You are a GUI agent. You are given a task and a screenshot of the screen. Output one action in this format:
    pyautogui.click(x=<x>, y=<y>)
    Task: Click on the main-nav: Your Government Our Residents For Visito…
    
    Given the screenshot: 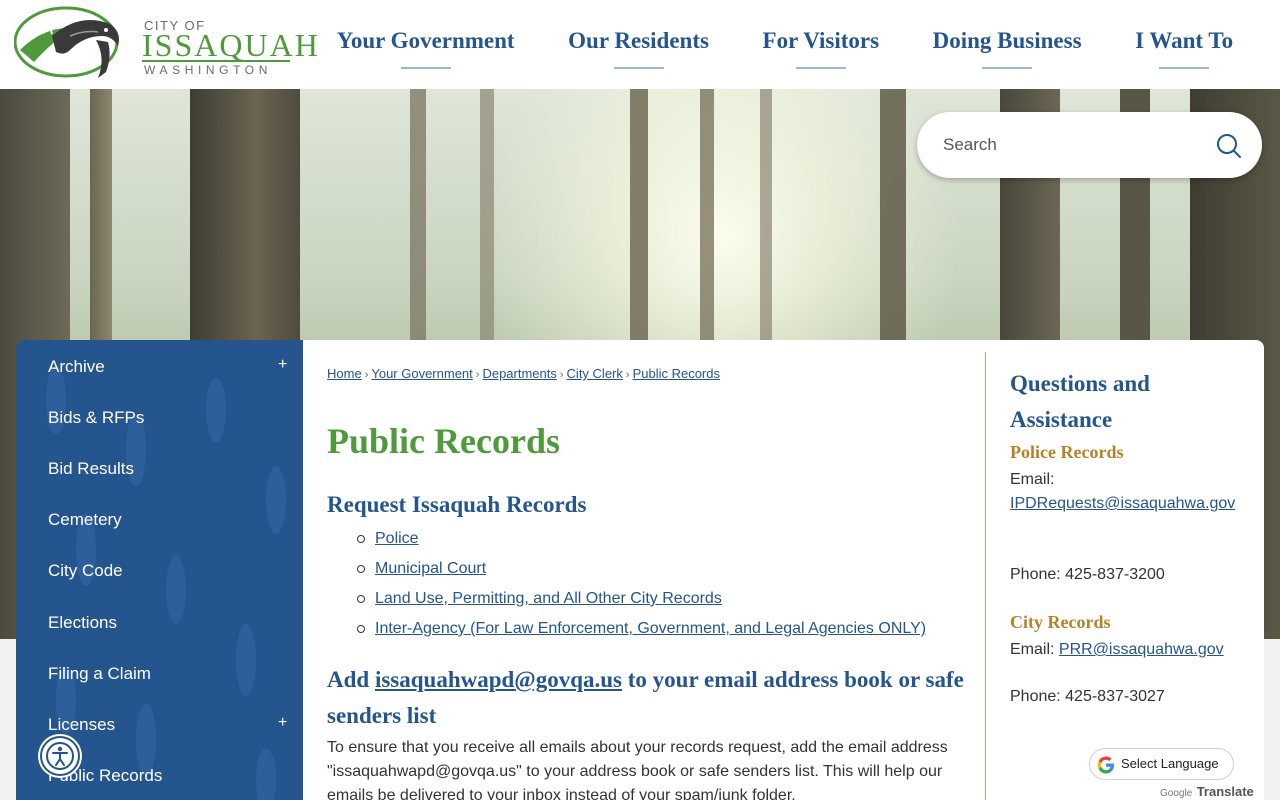 What is the action you would take?
    pyautogui.click(x=785, y=44)
    